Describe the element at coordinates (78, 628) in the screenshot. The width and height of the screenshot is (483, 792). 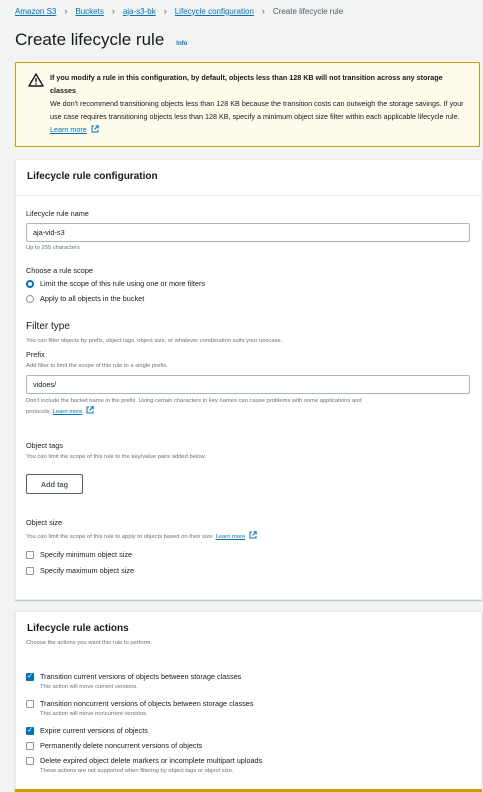
I see `panel-header: Lifecycle rule actions` at that location.